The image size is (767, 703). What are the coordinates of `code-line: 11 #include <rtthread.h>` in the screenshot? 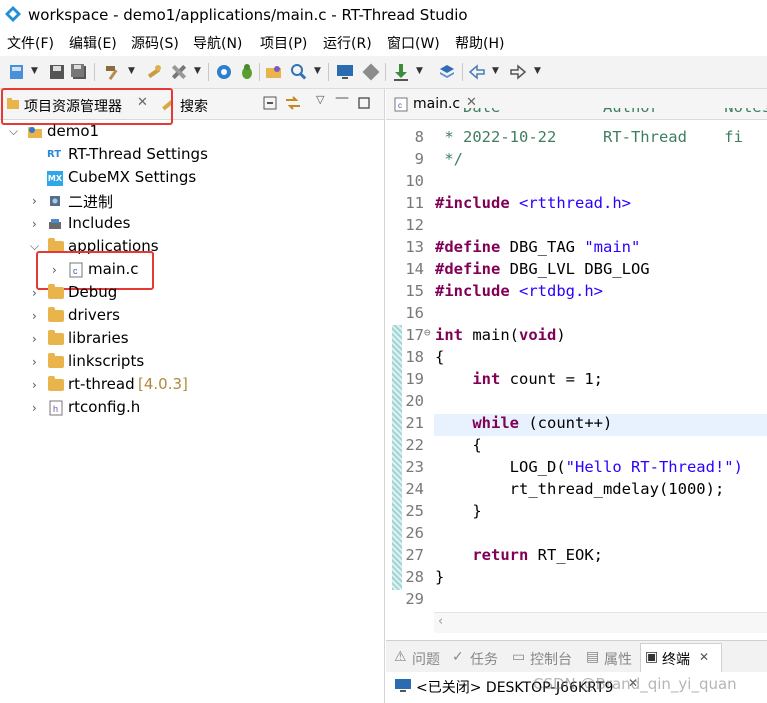 It's located at (518, 203).